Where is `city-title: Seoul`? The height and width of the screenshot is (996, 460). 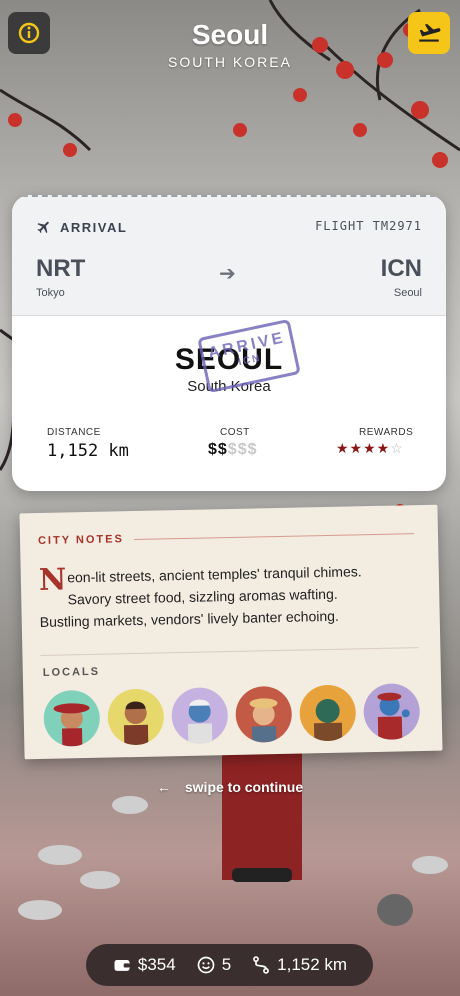
city-title: Seoul is located at coordinates (230, 34).